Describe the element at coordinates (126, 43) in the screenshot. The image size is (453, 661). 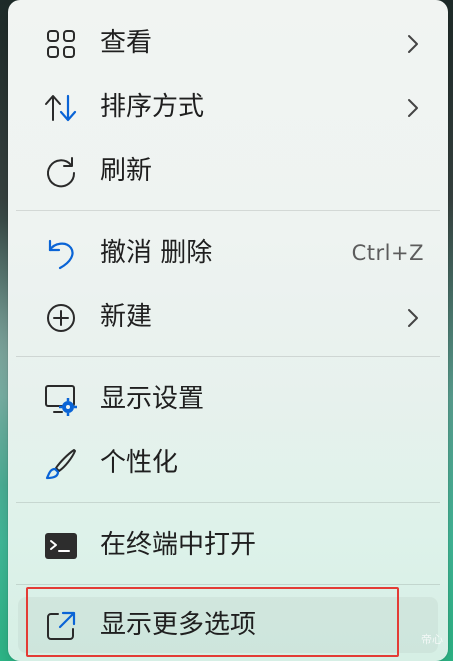
I see `menu-item-label: 查看` at that location.